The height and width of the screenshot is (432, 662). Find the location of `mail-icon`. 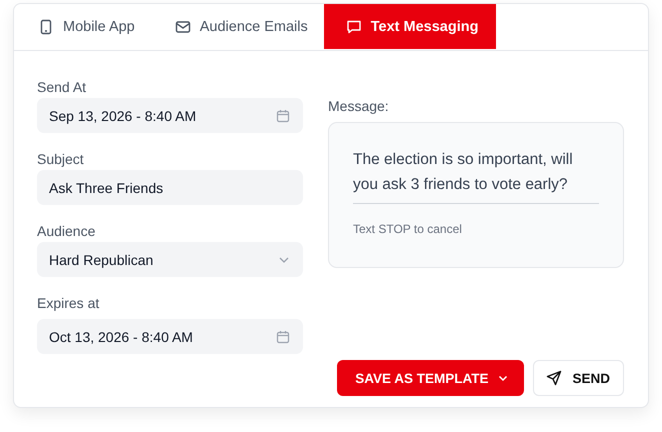

mail-icon is located at coordinates (182, 26).